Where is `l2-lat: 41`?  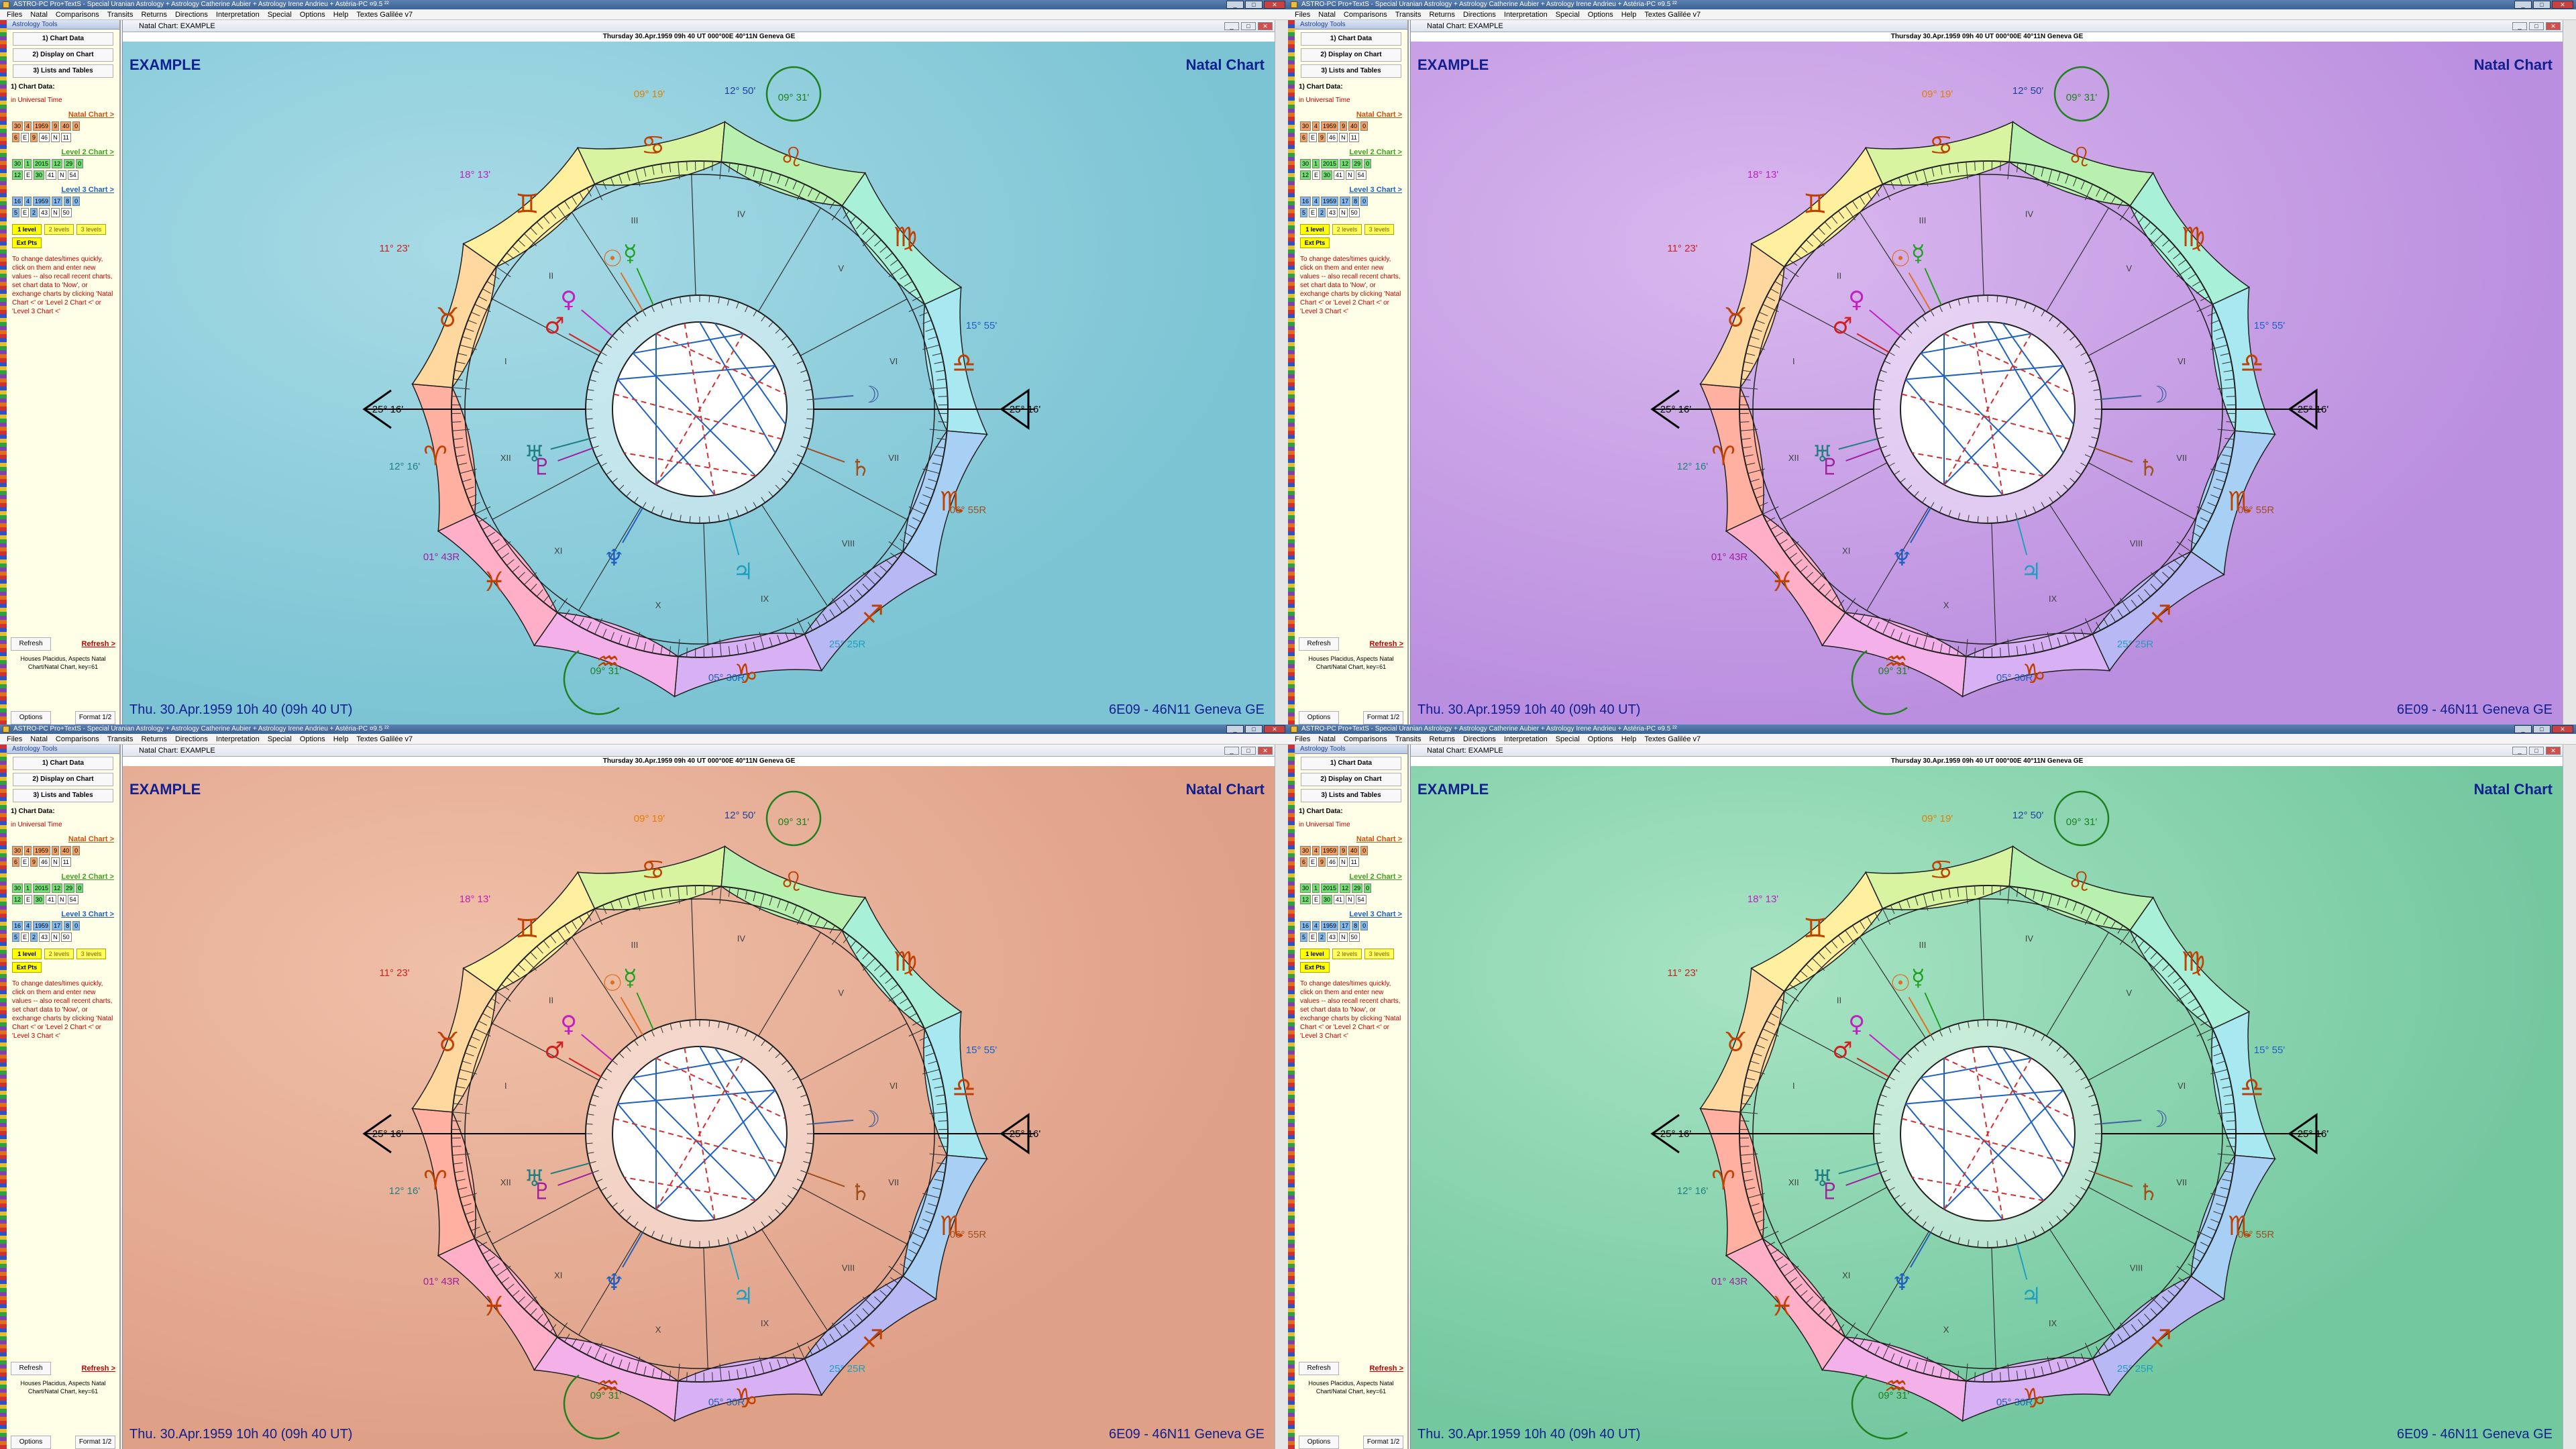 l2-lat: 41 is located at coordinates (1339, 899).